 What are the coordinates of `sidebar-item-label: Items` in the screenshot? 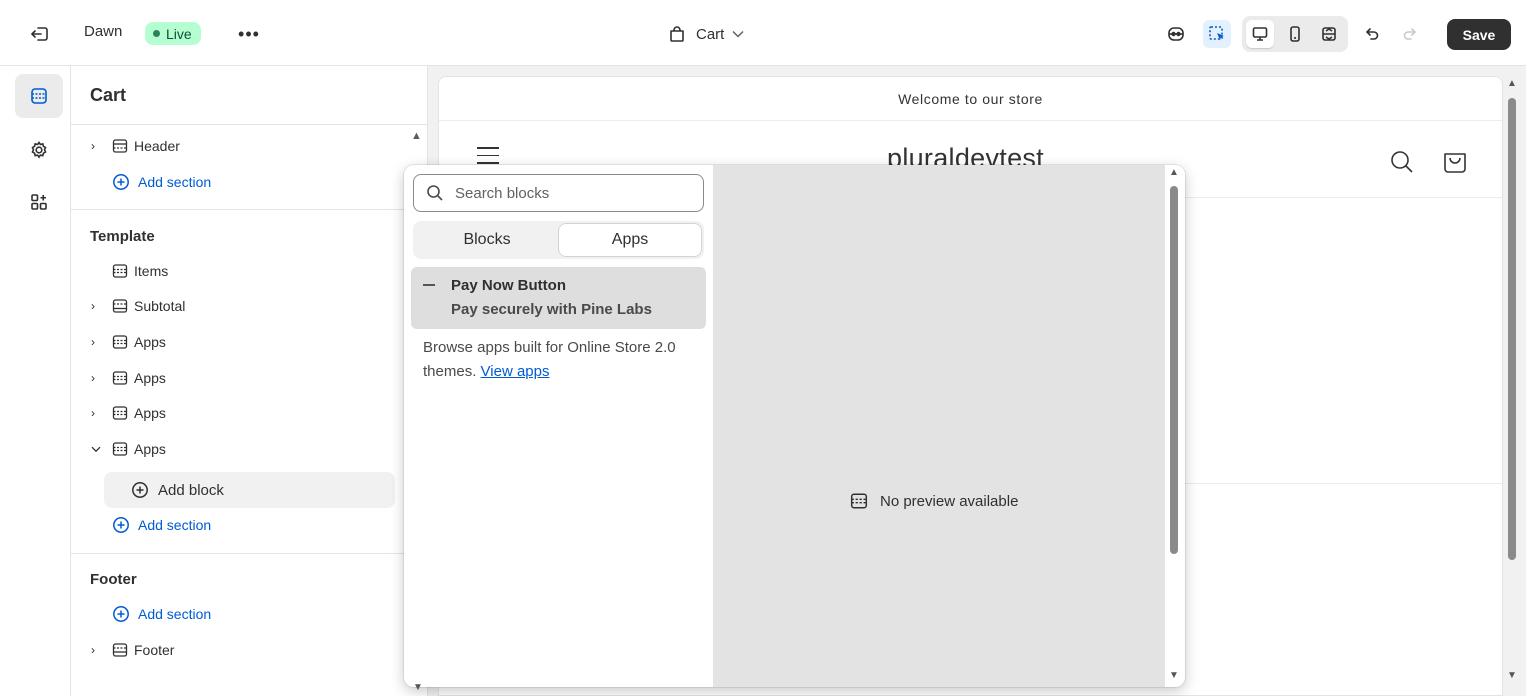 It's located at (151, 271).